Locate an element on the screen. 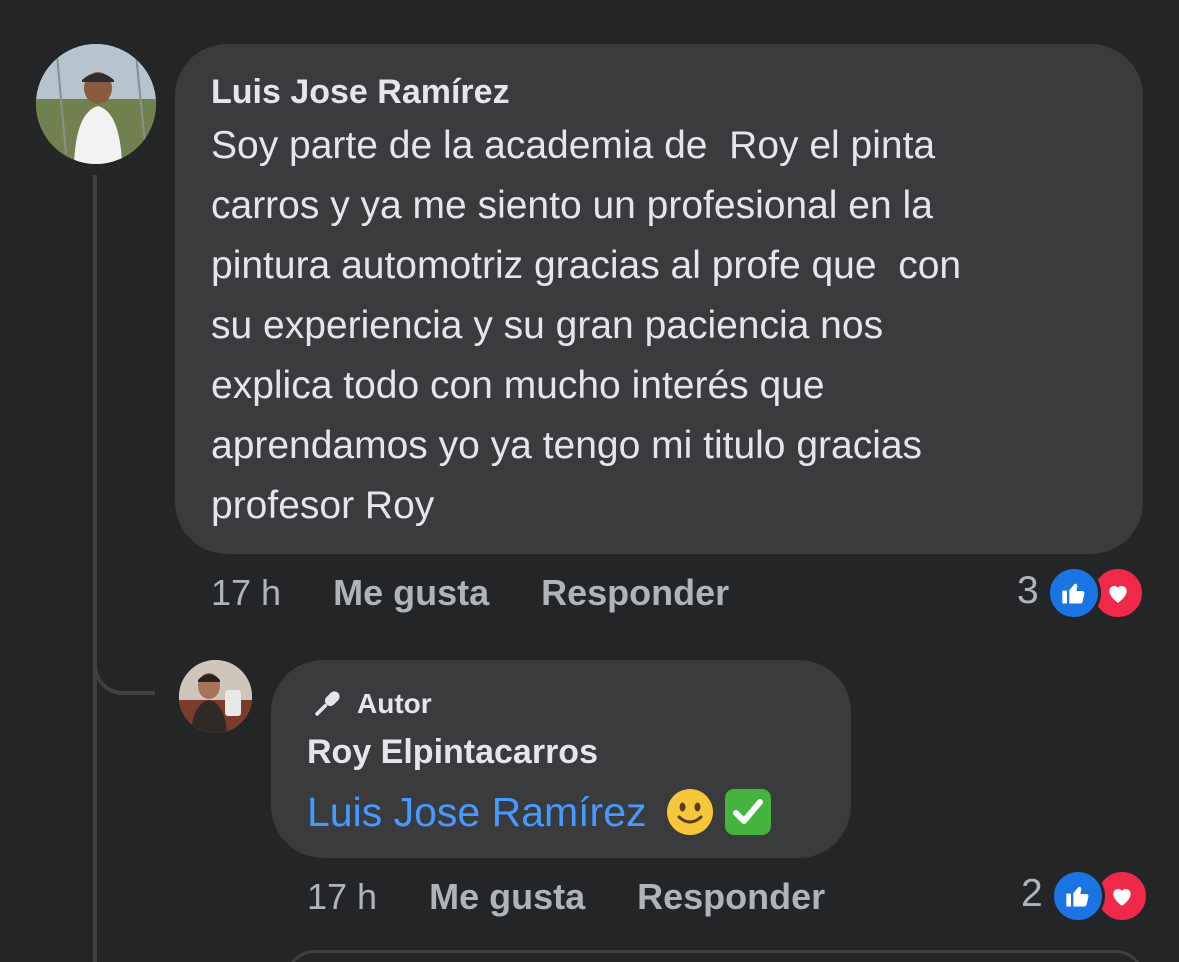 Image resolution: width=1179 pixels, height=962 pixels. thread-line is located at coordinates (95, 568).